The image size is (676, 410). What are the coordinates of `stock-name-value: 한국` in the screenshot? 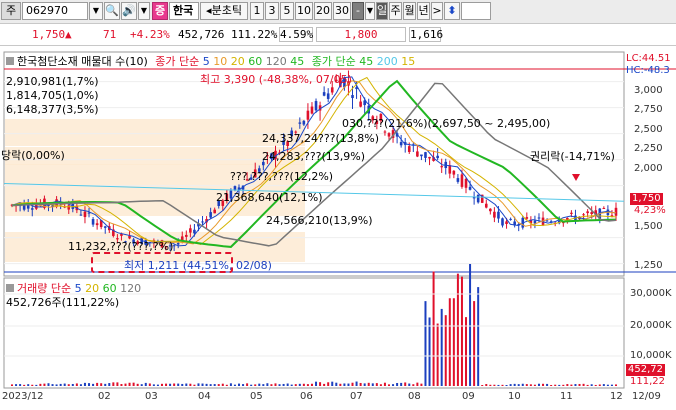 It's located at (183, 10).